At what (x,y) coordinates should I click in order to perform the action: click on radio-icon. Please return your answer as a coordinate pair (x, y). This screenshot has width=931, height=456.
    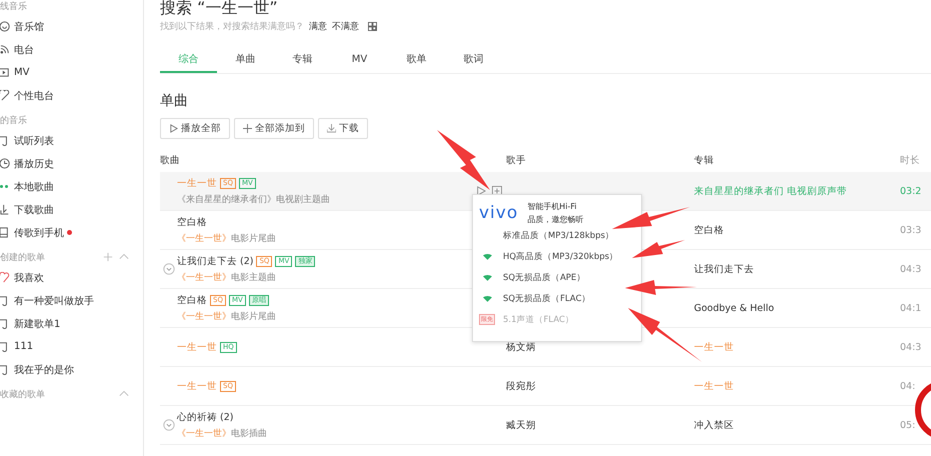
    Looking at the image, I should click on (5, 49).